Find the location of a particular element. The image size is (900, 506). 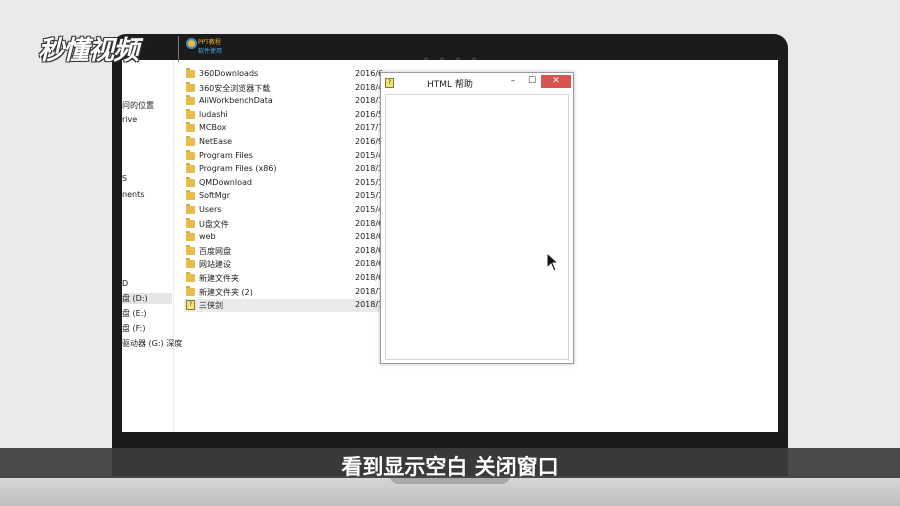

file-date: 2018/3 is located at coordinates (369, 169).